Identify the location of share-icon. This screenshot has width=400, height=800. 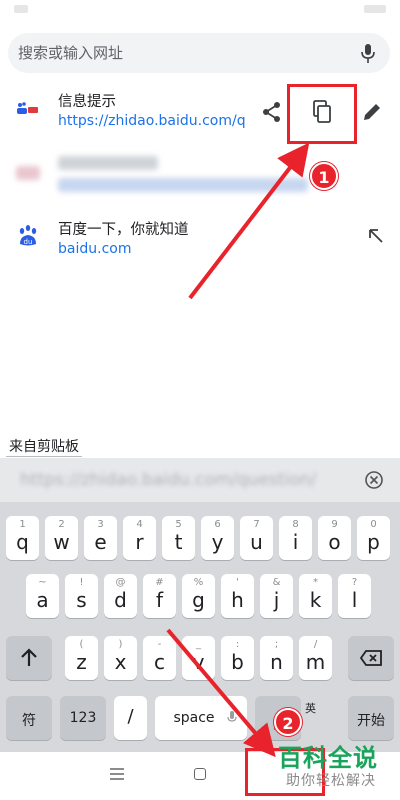
(272, 112).